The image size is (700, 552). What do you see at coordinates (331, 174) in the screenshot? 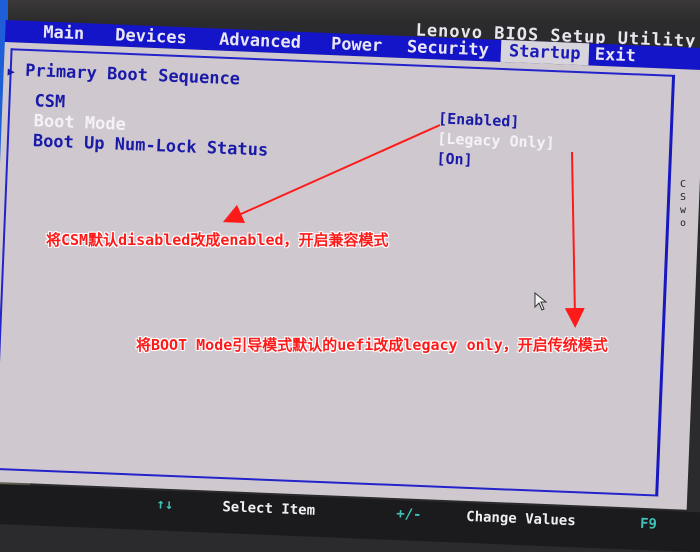
I see `arrow-to-csm-annotation` at bounding box center [331, 174].